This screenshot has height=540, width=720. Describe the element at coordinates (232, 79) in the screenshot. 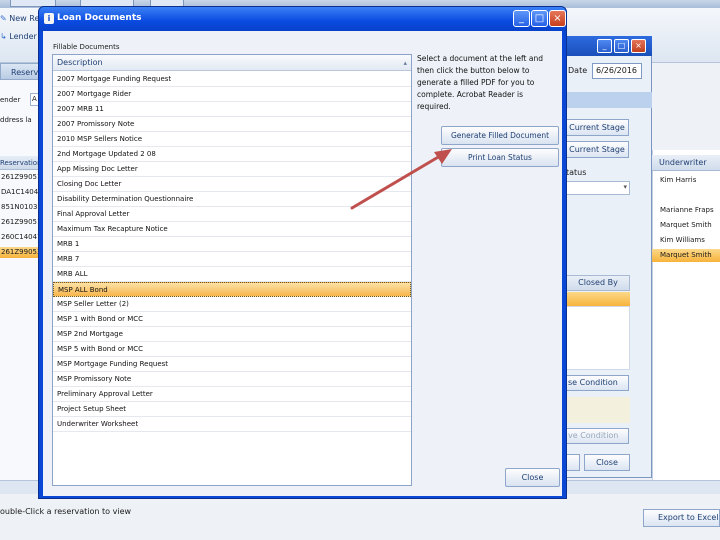

I see `document-row: 2007 Mortgage Funding Request` at that location.